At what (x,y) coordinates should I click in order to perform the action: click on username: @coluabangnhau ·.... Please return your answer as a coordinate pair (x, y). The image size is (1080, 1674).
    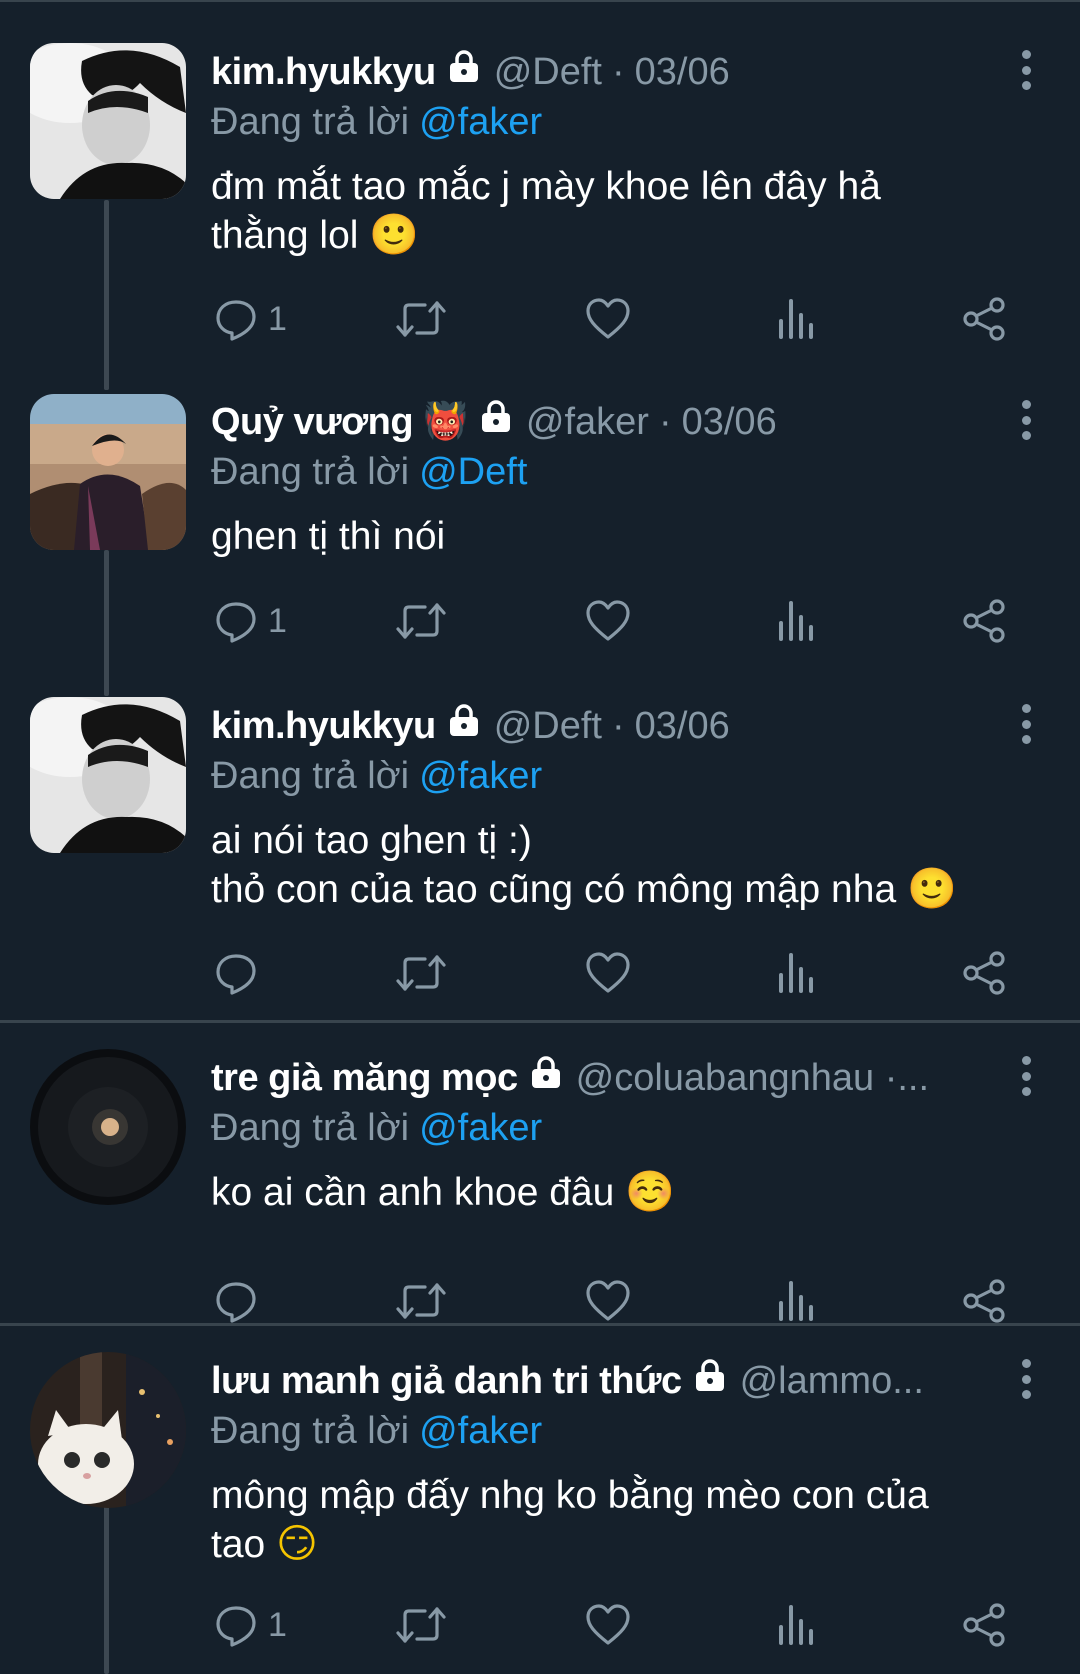
    Looking at the image, I should click on (752, 1078).